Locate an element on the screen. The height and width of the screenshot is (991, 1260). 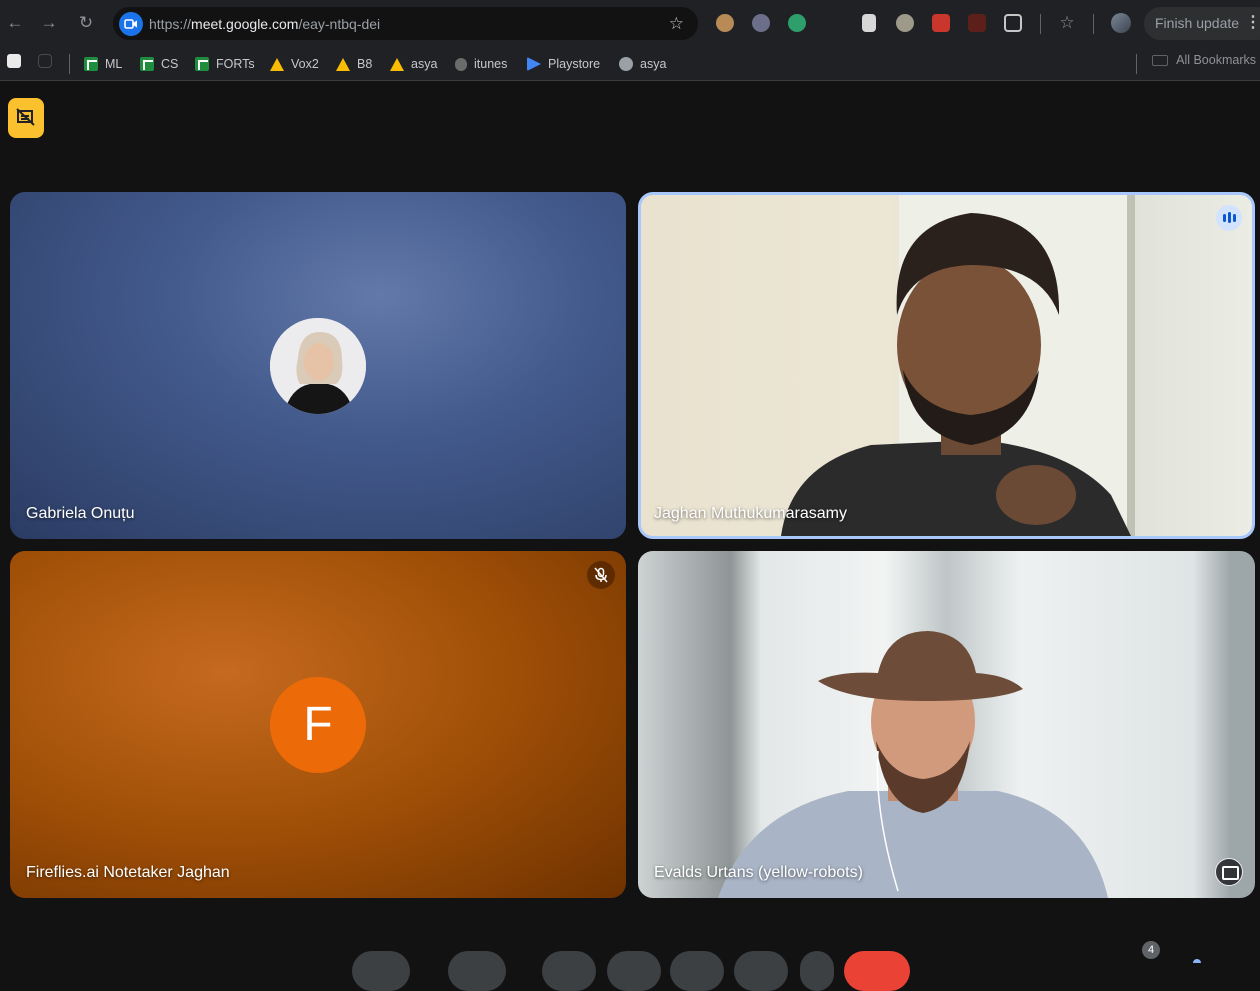
participant-name: Gabriela Onuțu is located at coordinates (80, 513).